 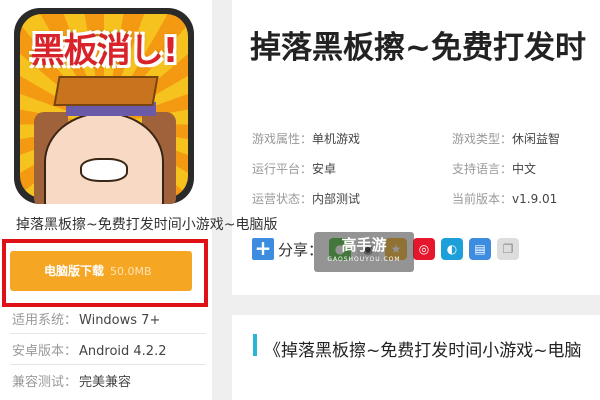 What do you see at coordinates (45, 382) in the screenshot?
I see `spec-compat-key: 兼容测试：` at bounding box center [45, 382].